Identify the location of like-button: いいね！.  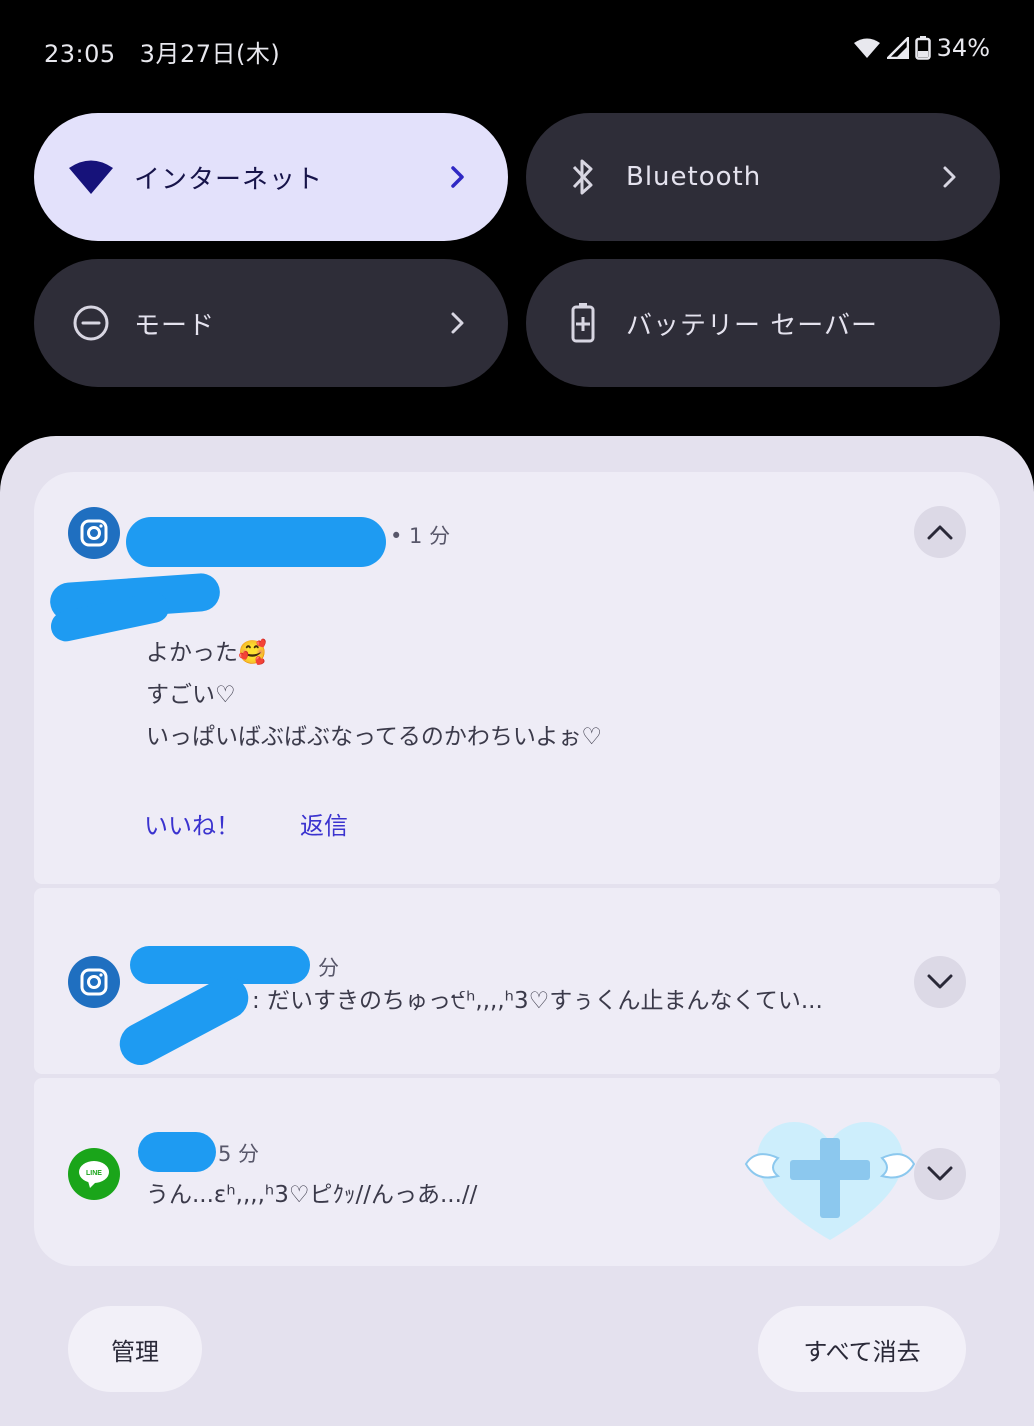
(192, 823).